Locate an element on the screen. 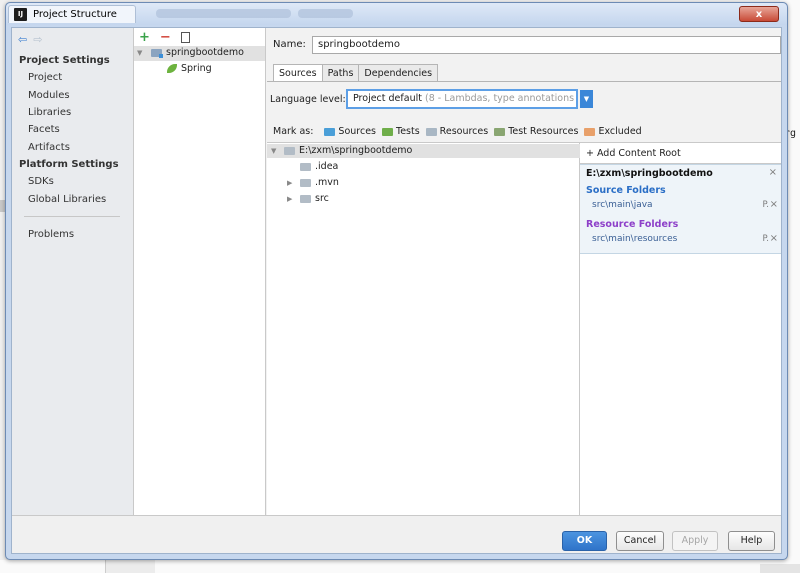 The width and height of the screenshot is (800, 573). module-tree-root: springbootdemo is located at coordinates (197, 52).